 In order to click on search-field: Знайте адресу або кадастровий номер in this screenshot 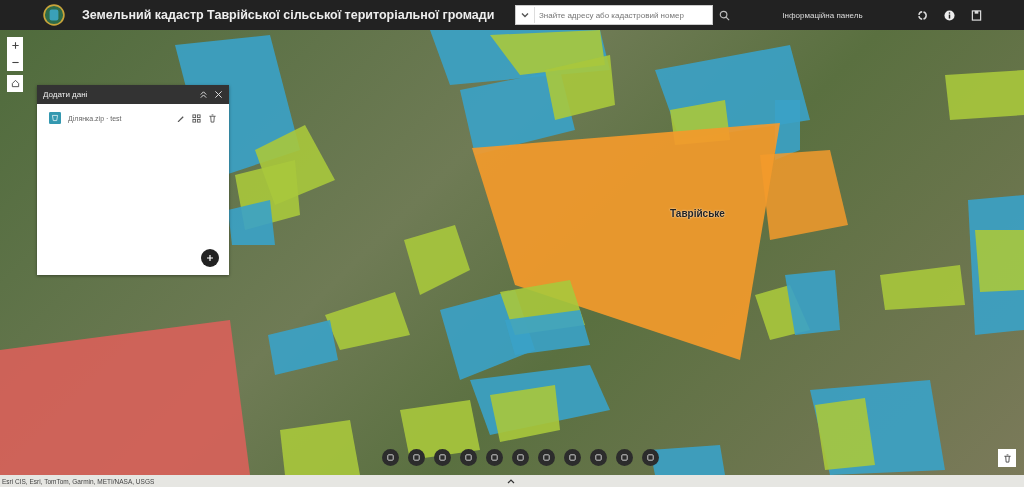, I will do `click(614, 15)`.